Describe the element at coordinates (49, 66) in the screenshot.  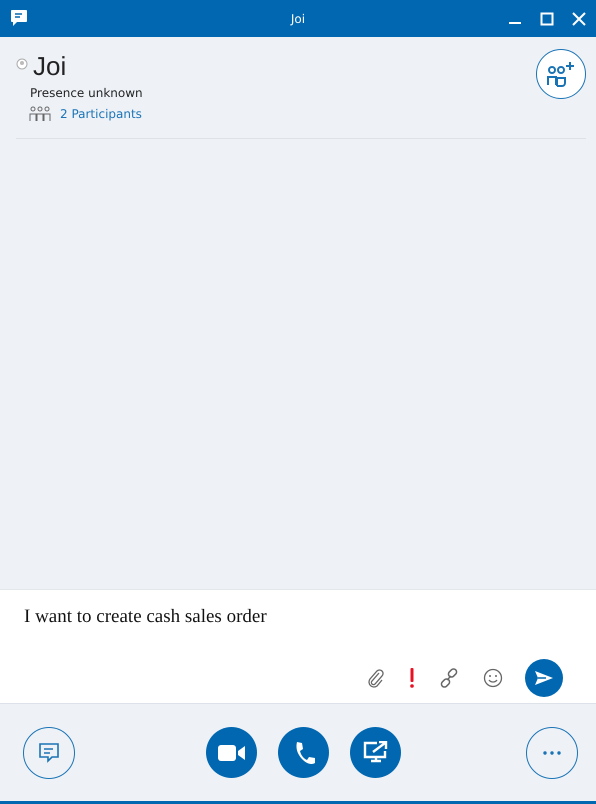
I see `contact-name: Joi` at that location.